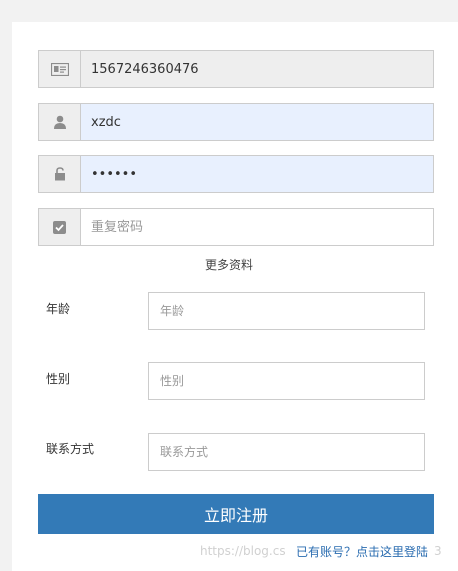  What do you see at coordinates (70, 449) in the screenshot?
I see `contact-label: 联系方式` at bounding box center [70, 449].